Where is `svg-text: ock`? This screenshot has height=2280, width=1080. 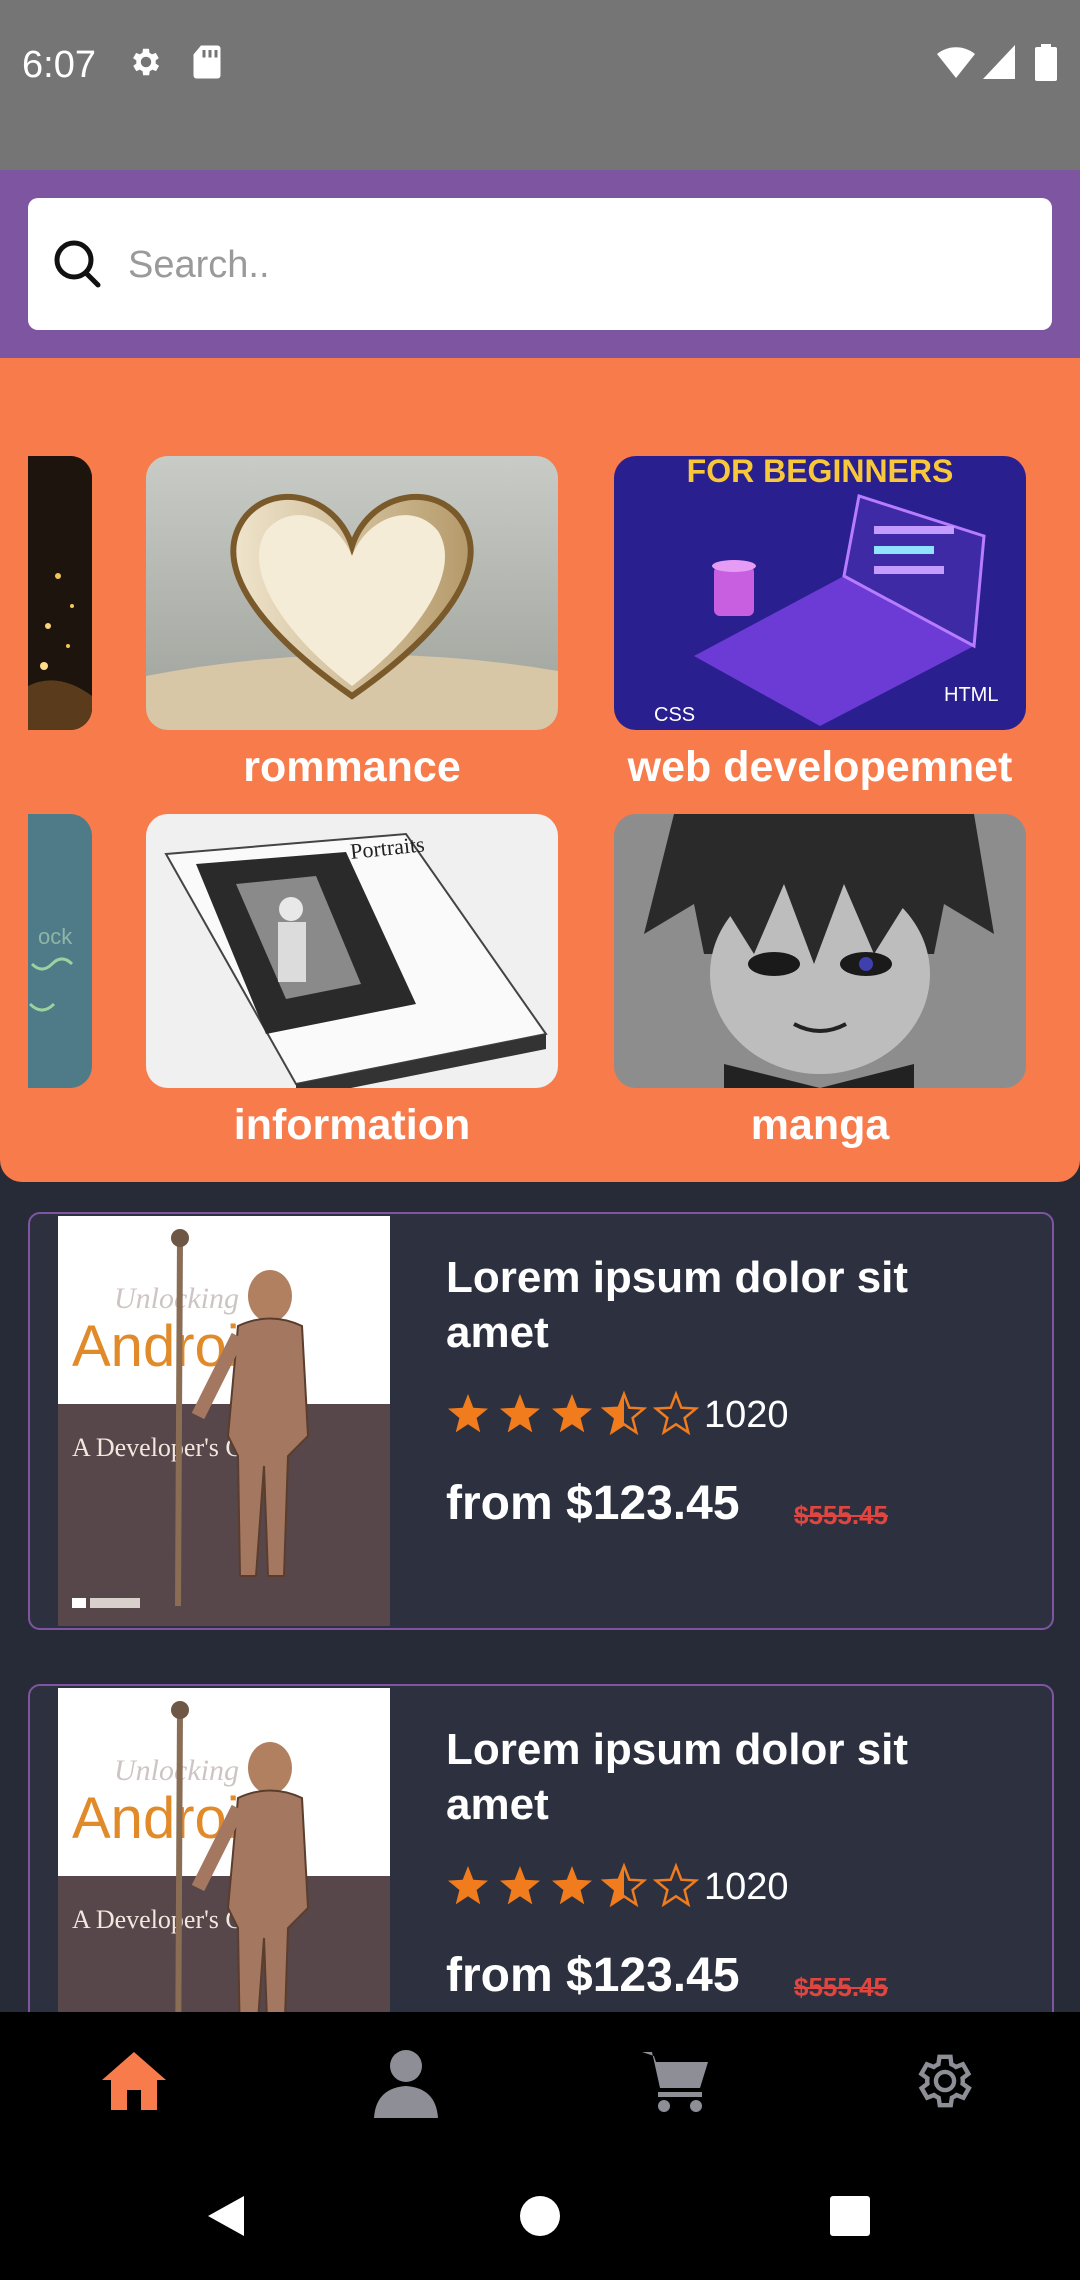
svg-text: ock is located at coordinates (55, 936).